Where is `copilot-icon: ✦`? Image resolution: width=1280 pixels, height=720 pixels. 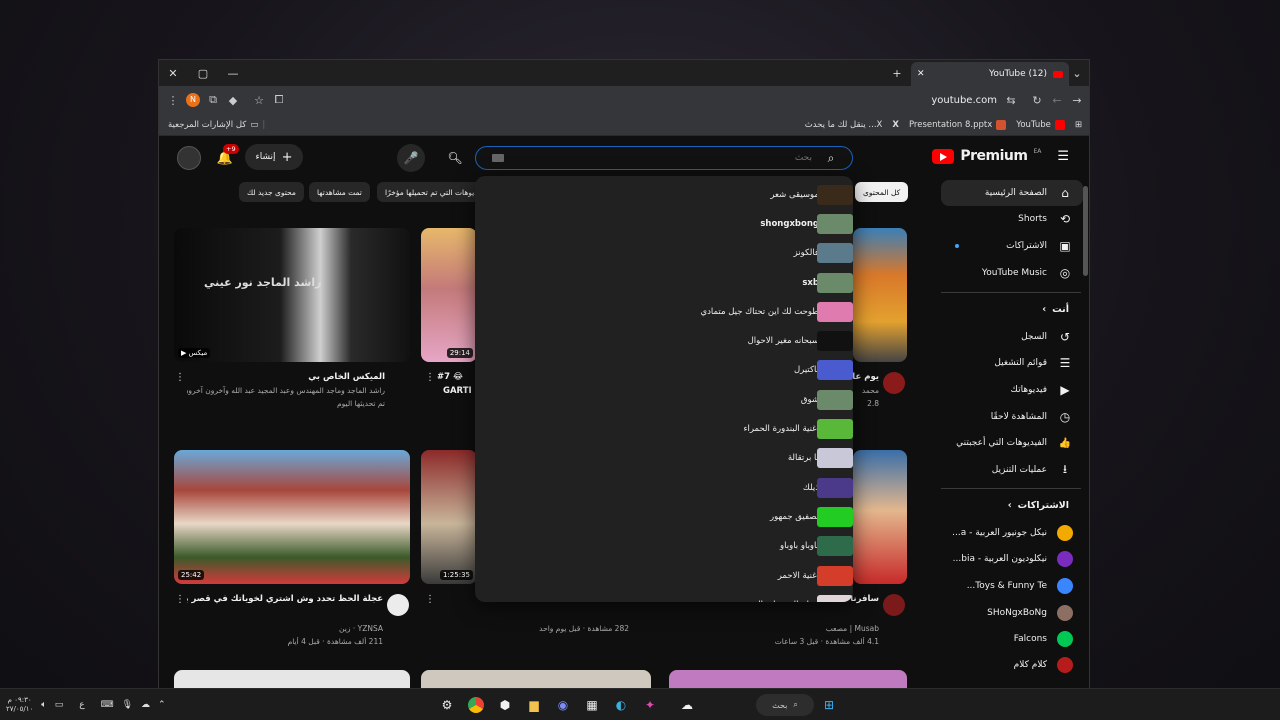
copilot-icon: ✦ is located at coordinates (650, 705).